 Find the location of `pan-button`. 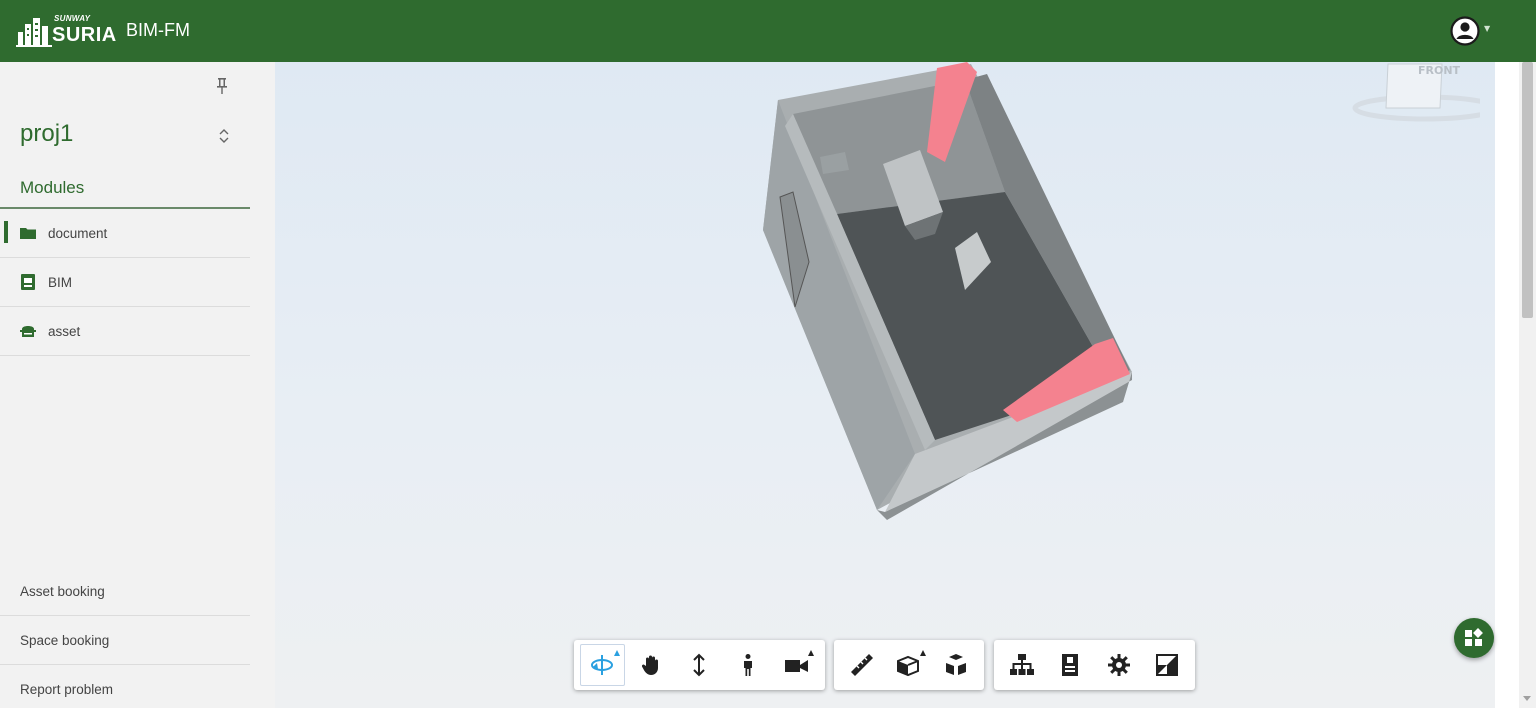

pan-button is located at coordinates (651, 665).